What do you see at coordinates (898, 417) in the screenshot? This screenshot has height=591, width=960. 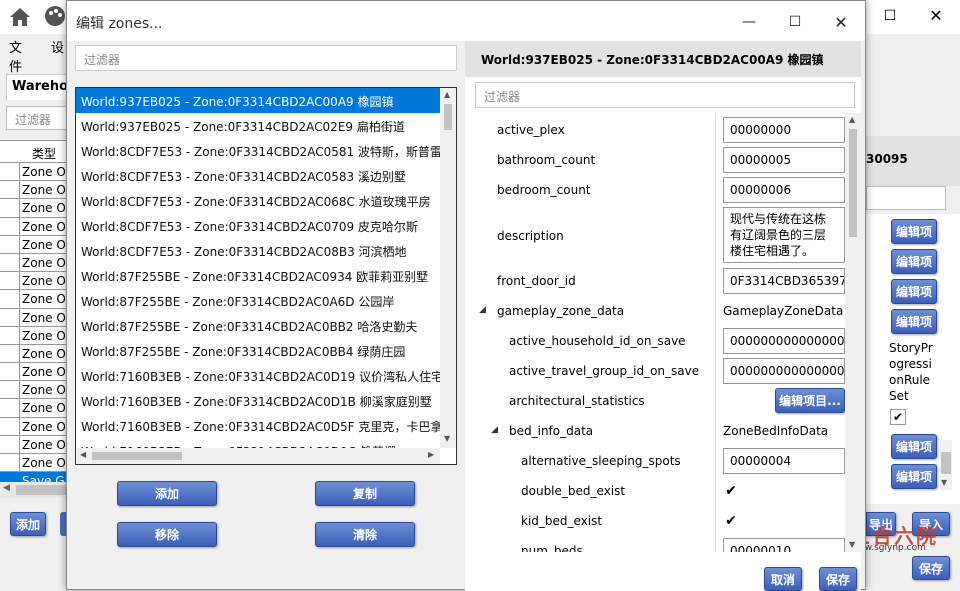 I see `story-progression-checkbox: ✔` at bounding box center [898, 417].